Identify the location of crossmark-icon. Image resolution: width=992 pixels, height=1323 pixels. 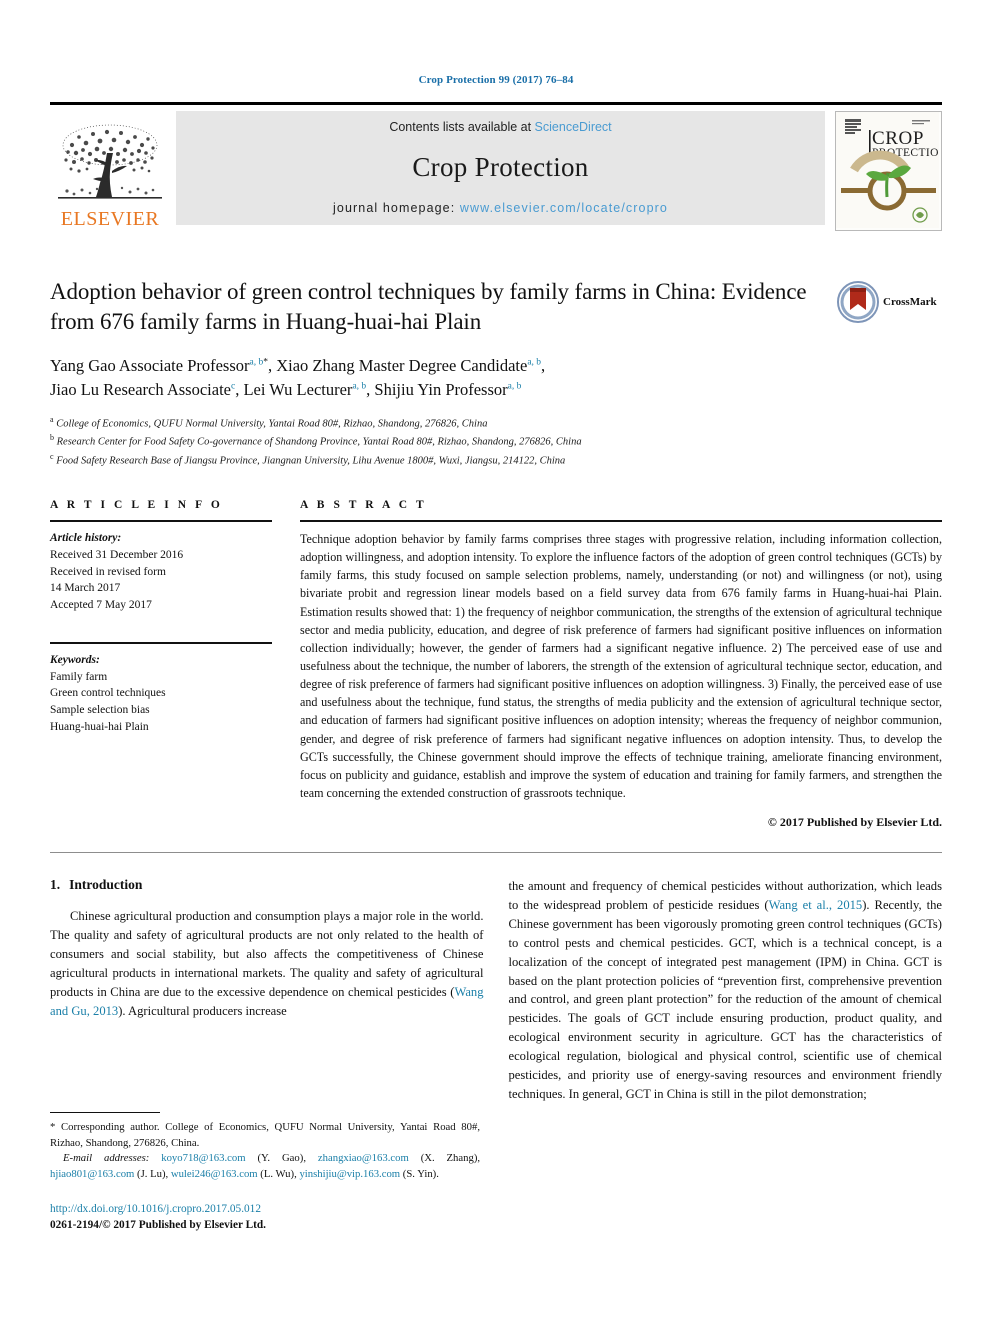
(858, 302).